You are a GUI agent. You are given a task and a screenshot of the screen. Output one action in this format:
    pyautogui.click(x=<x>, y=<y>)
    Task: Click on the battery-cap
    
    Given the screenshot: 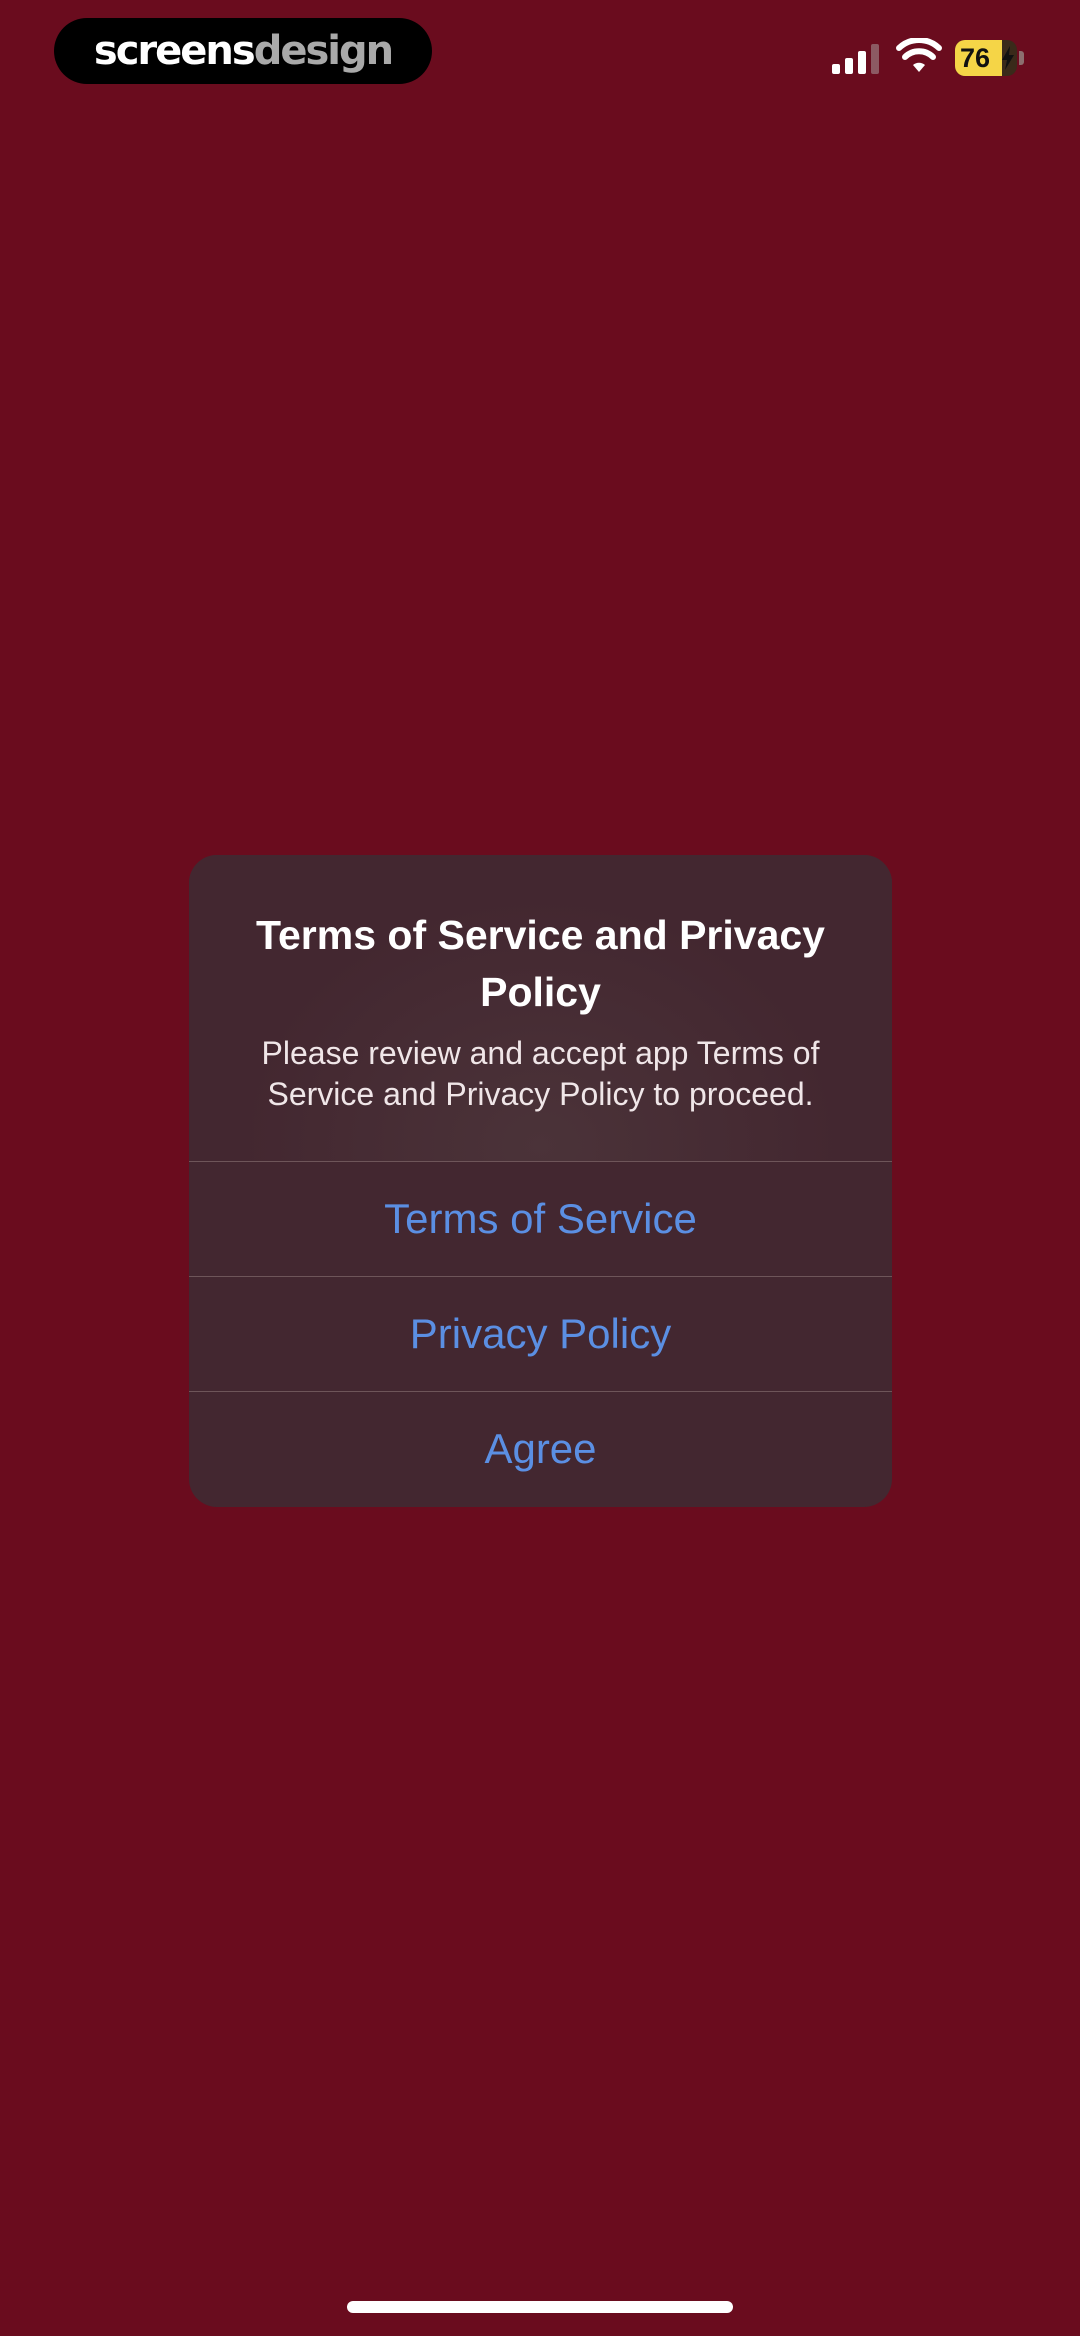 What is the action you would take?
    pyautogui.click(x=1021, y=58)
    